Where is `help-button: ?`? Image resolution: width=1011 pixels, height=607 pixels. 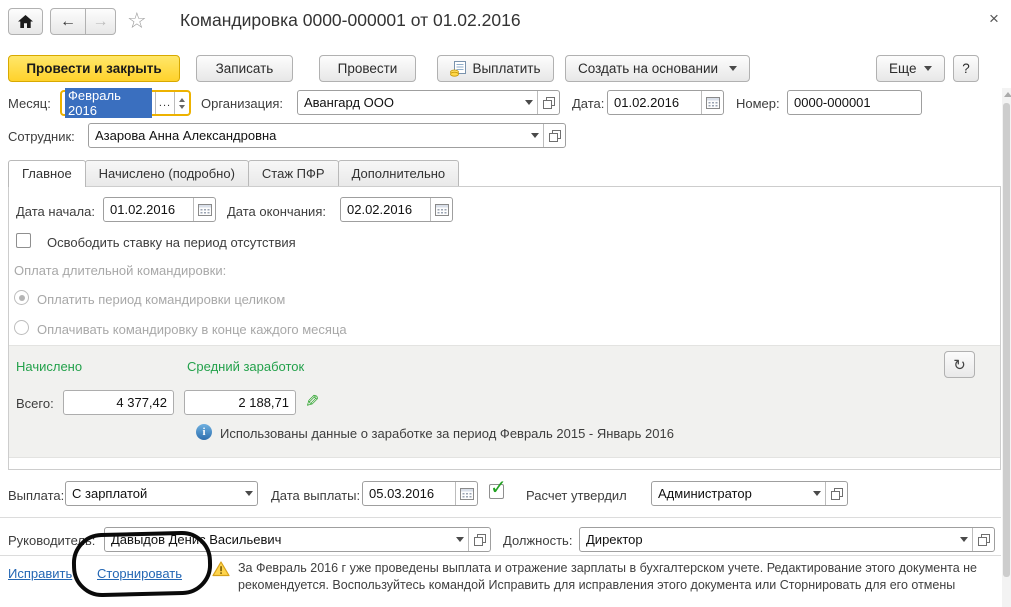 help-button: ? is located at coordinates (966, 68).